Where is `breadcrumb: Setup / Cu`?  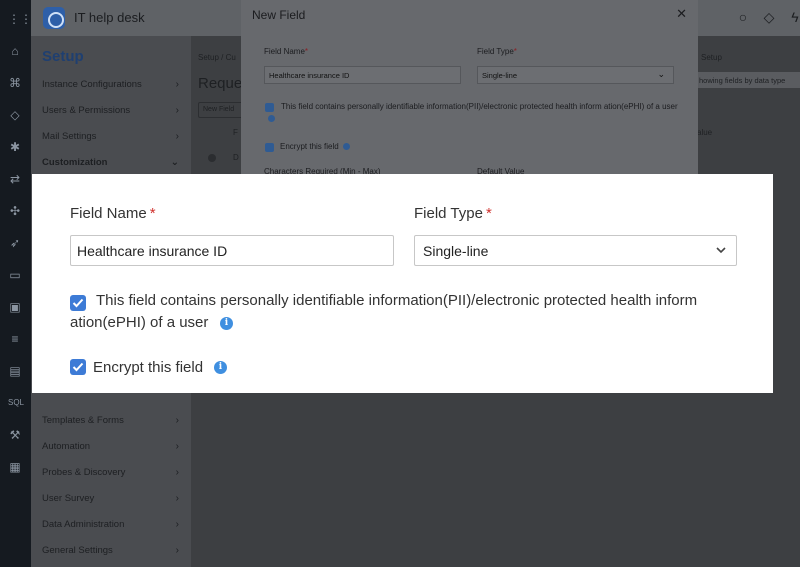
breadcrumb: Setup / Cu is located at coordinates (217, 57).